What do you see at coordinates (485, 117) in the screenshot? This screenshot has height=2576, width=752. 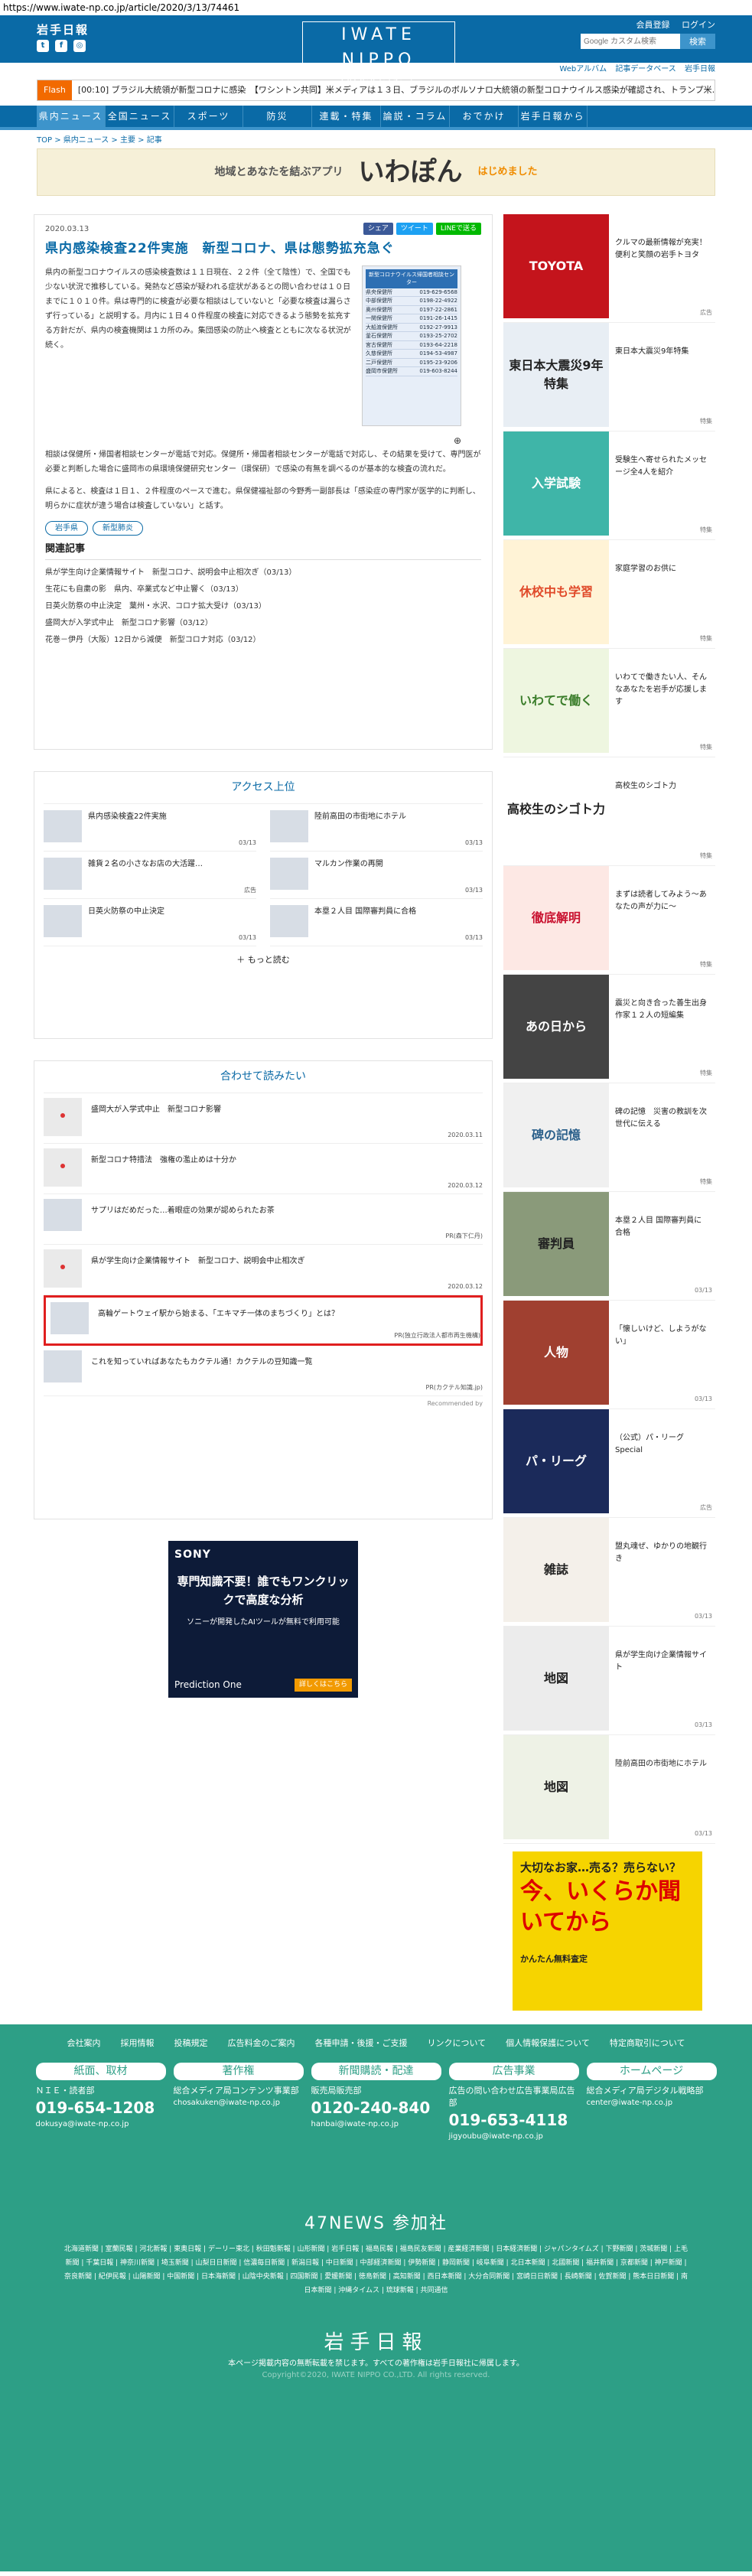 I see `nav-item-outing: おでかけ` at bounding box center [485, 117].